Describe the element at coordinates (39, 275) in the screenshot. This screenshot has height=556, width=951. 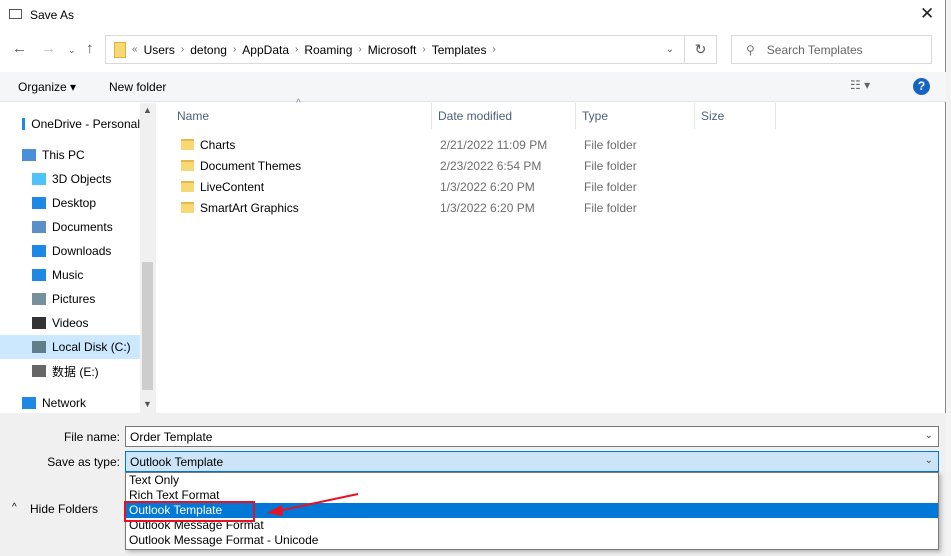
I see `music-icon` at that location.